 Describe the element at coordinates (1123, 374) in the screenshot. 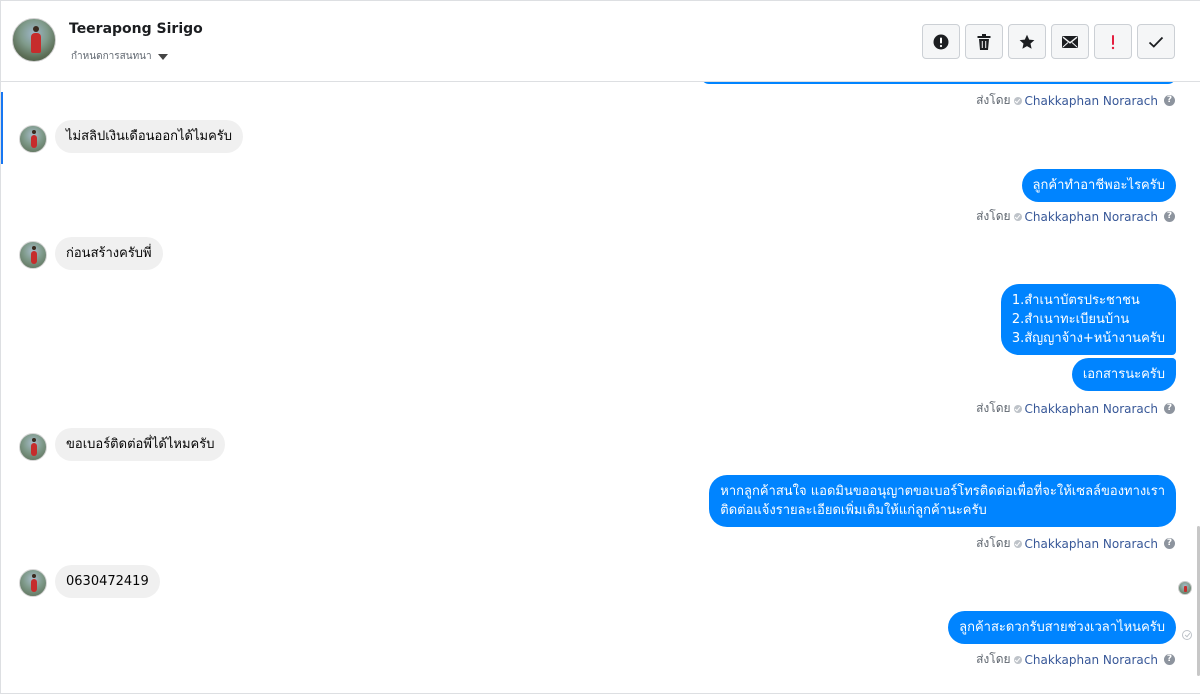

I see `message-bubble-outgoing: เอกสารนะครับ` at that location.